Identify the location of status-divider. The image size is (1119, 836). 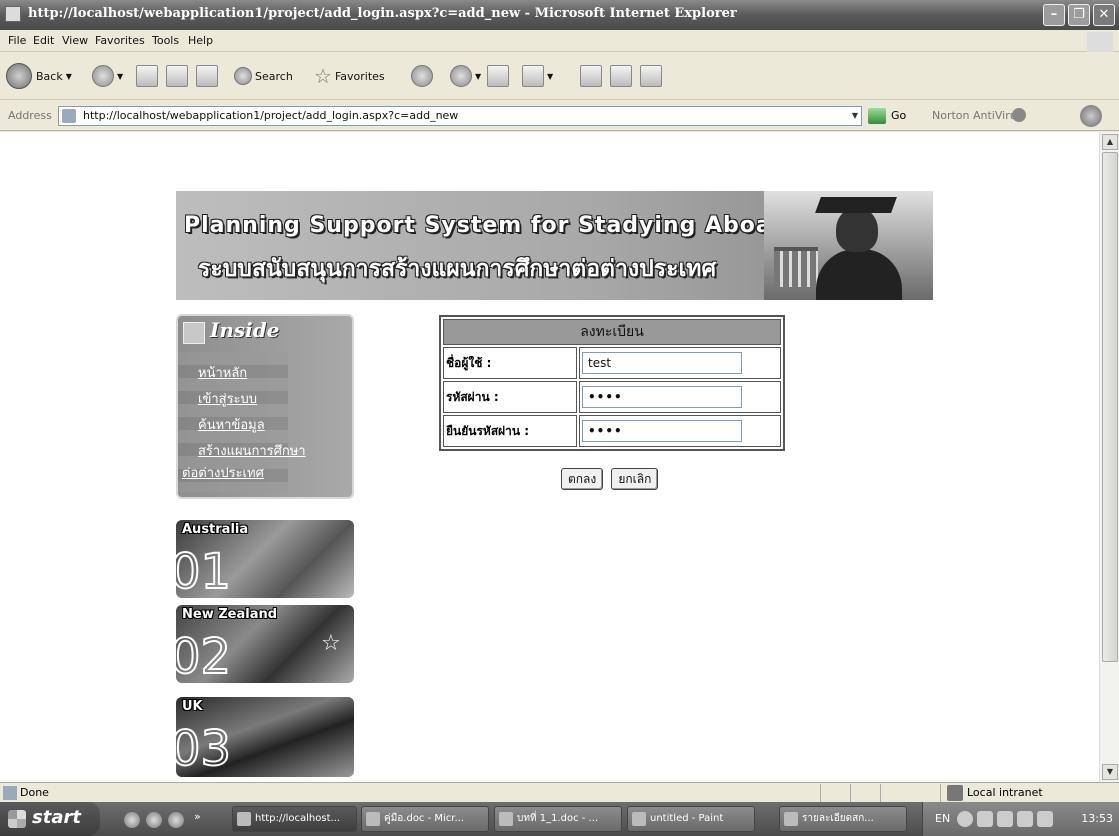
(820, 793).